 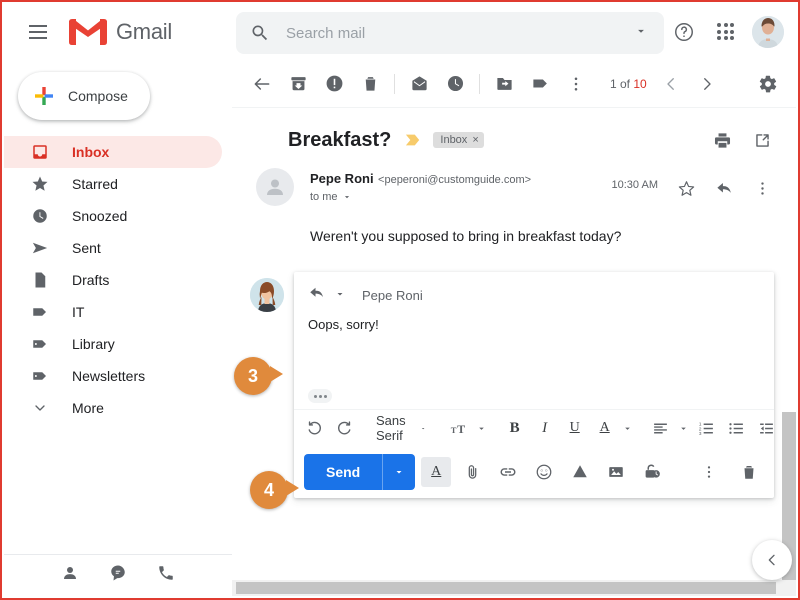 I want to click on phone-icon, so click(x=166, y=575).